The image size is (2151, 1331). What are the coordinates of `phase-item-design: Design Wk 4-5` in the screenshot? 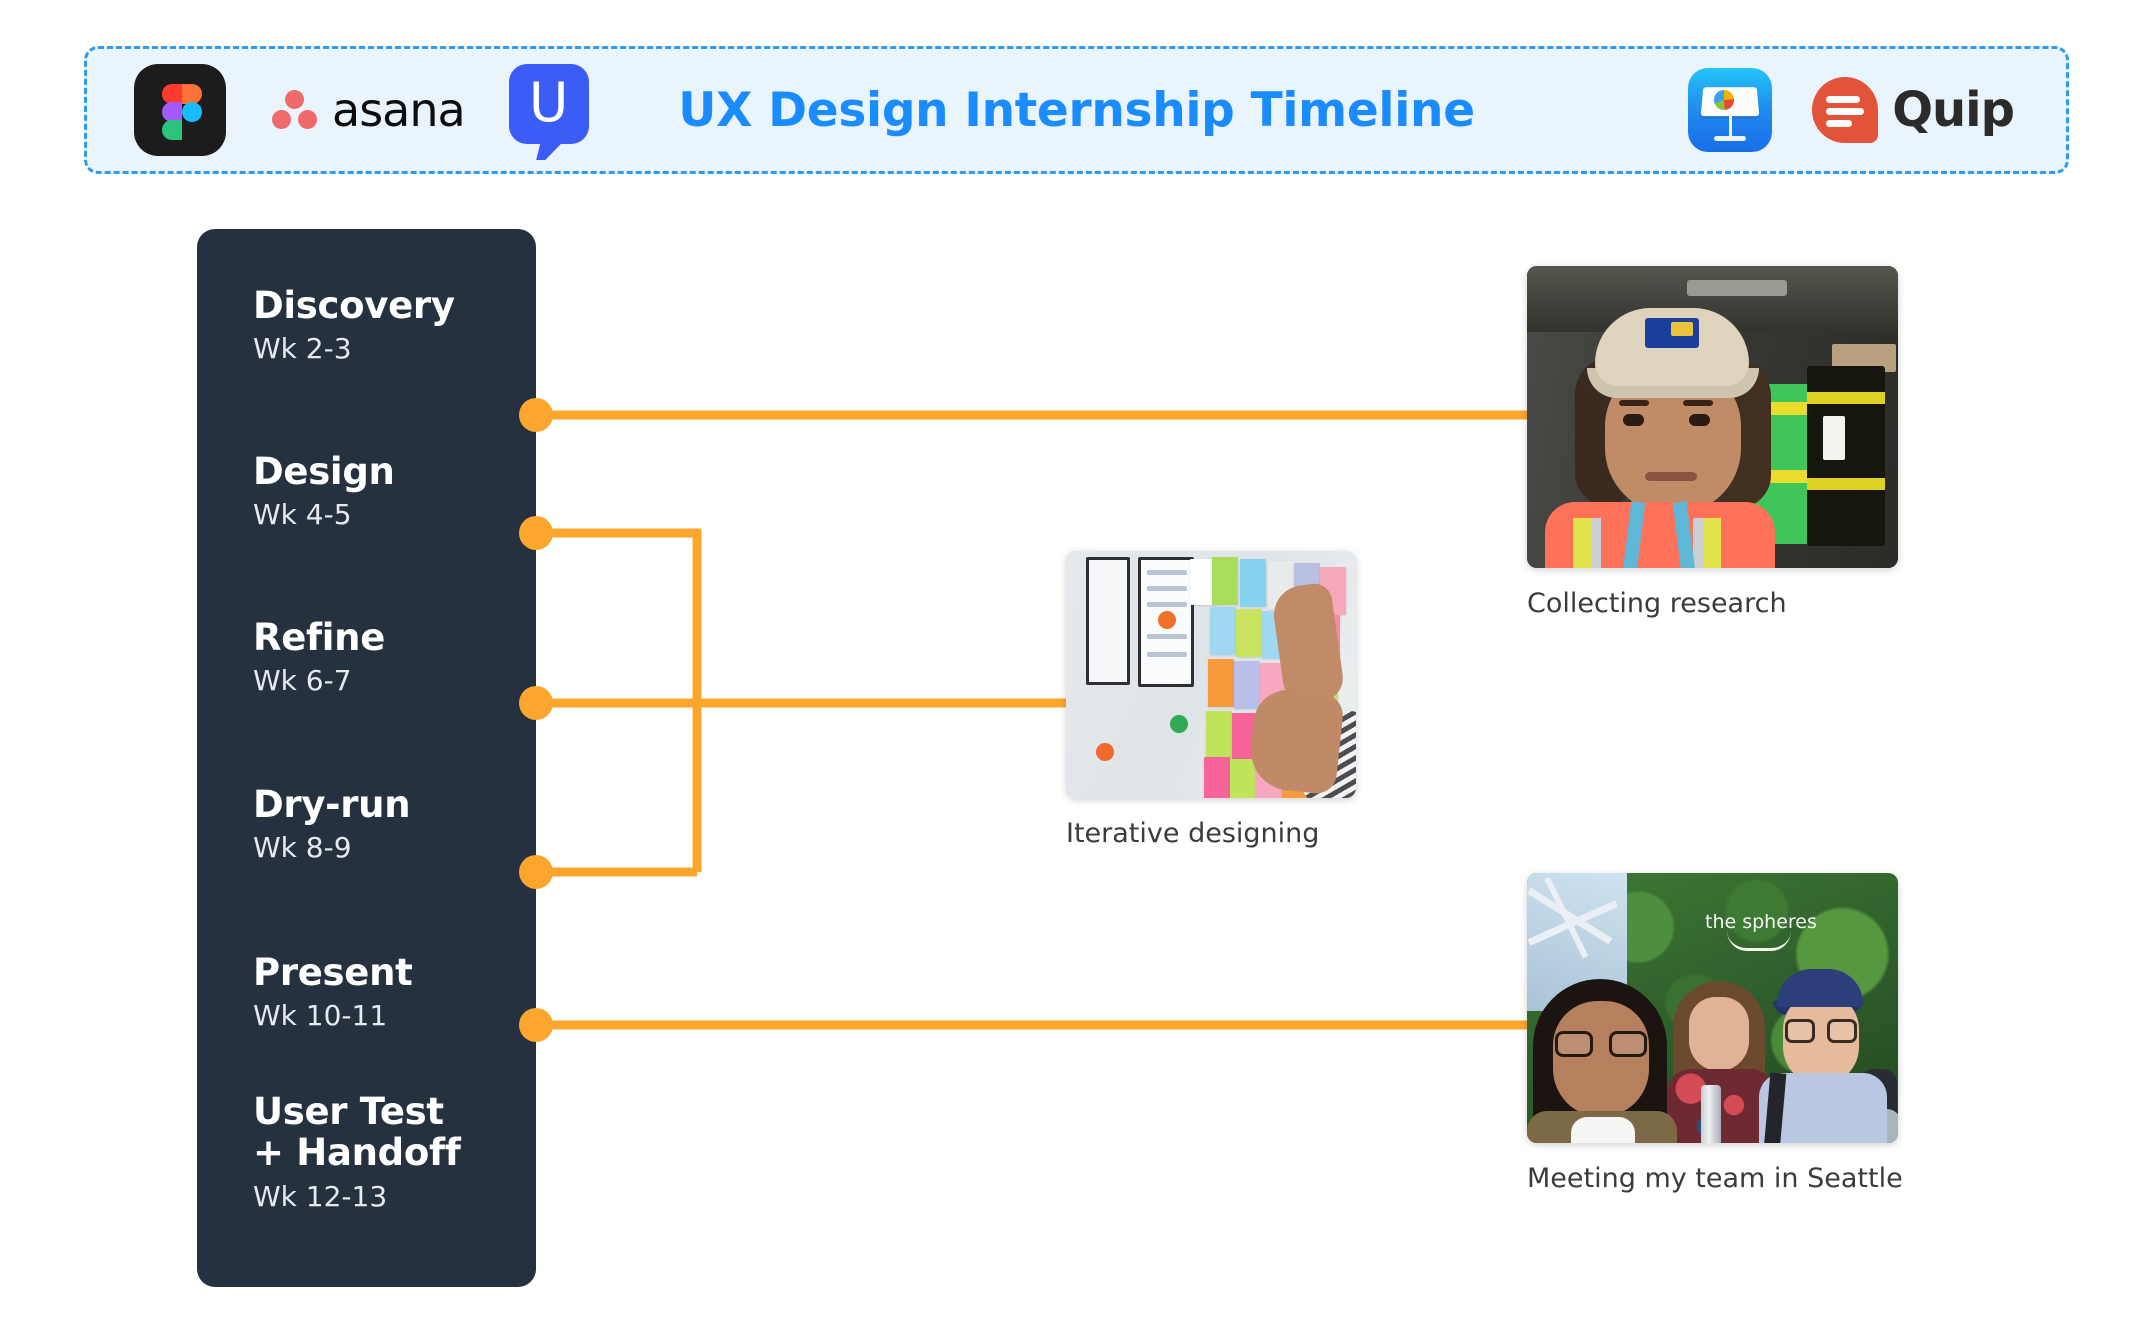 It's located at (324, 491).